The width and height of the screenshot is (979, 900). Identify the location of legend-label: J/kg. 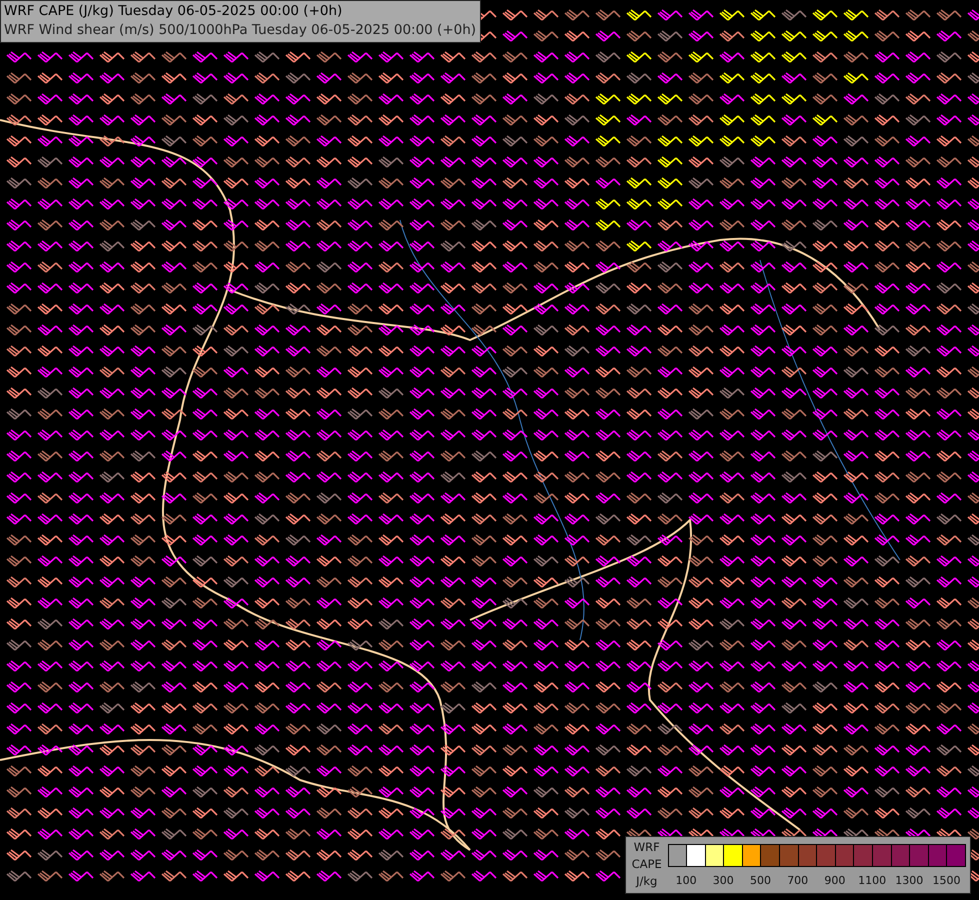
(647, 881).